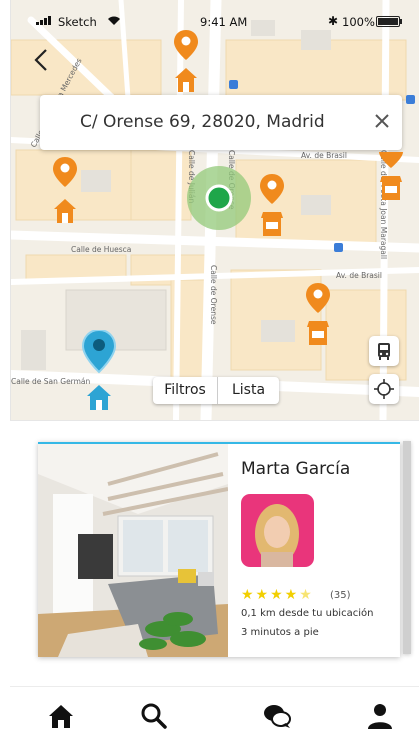 This screenshot has height=742, width=419. What do you see at coordinates (133, 550) in the screenshot?
I see `room-photo` at bounding box center [133, 550].